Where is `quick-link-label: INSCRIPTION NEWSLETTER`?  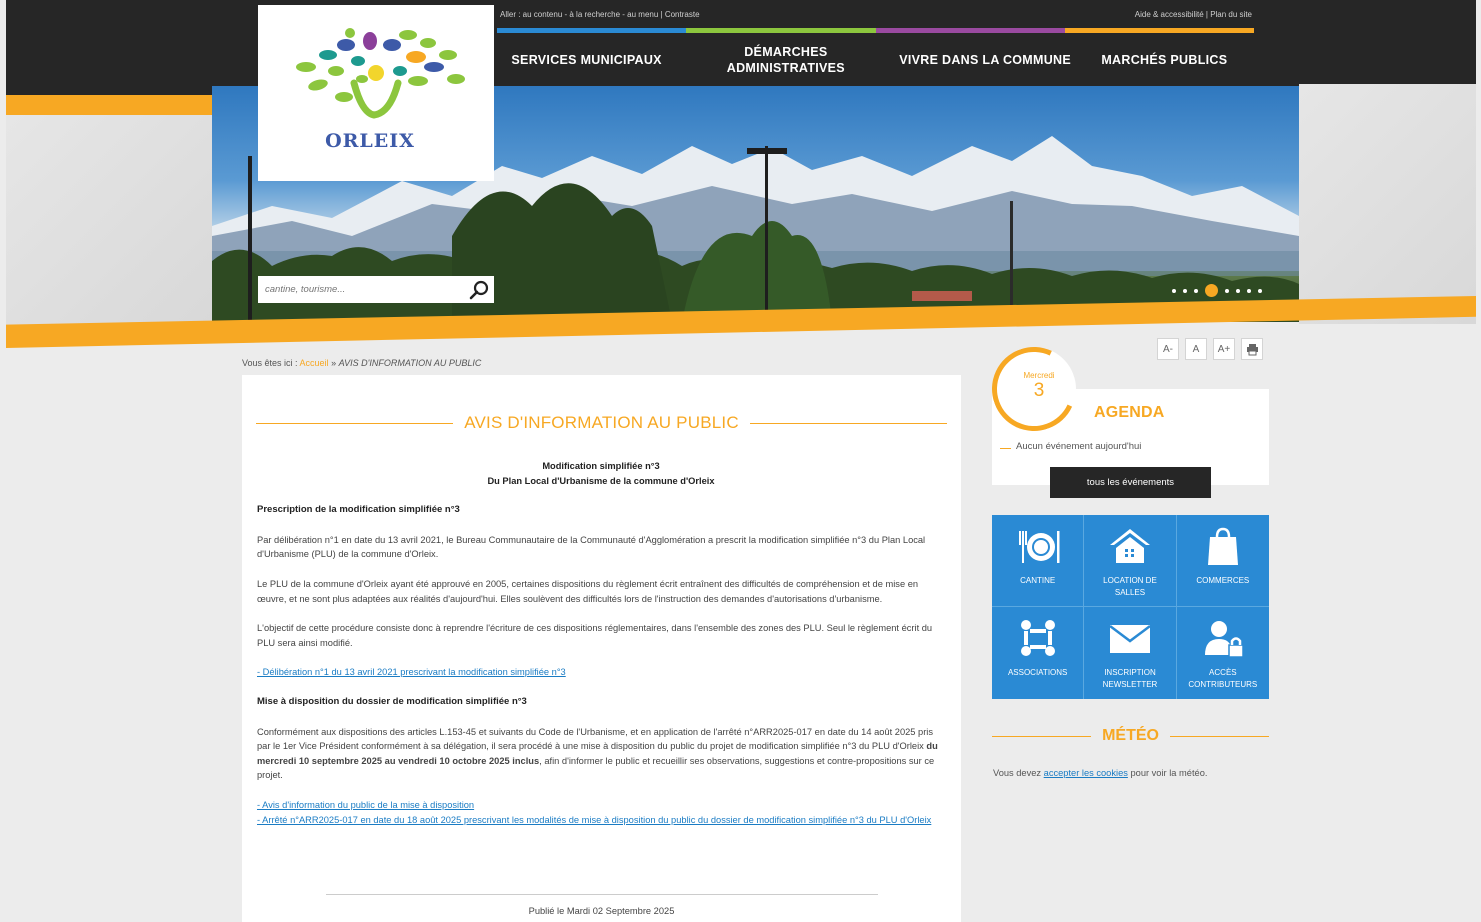
quick-link-label: INSCRIPTION NEWSLETTER is located at coordinates (1130, 678).